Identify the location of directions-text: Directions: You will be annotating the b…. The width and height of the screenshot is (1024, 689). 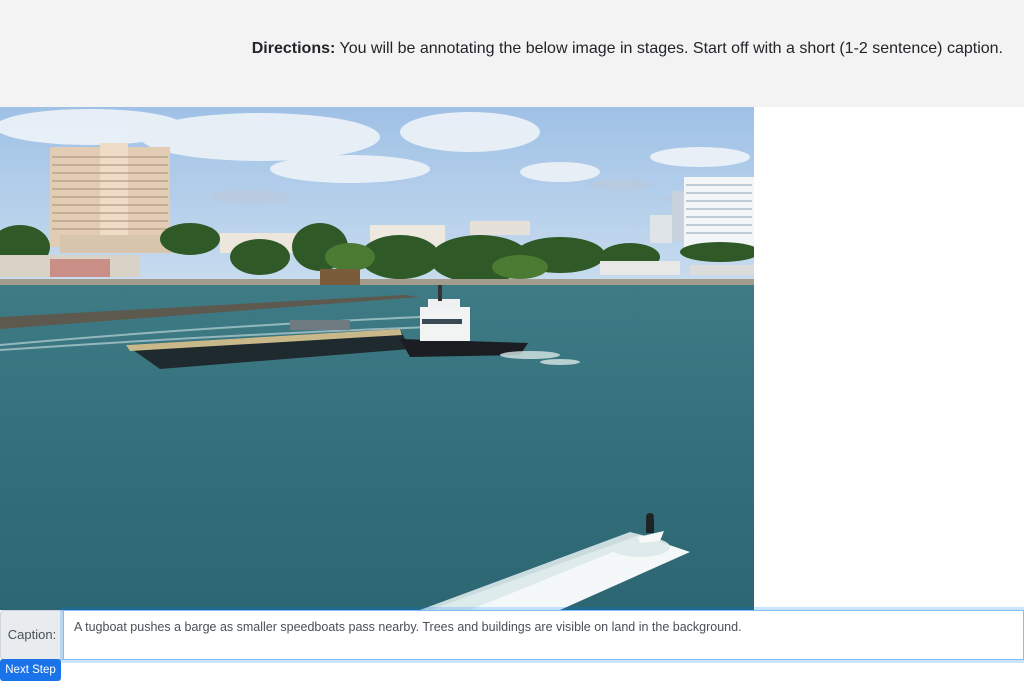
(627, 49).